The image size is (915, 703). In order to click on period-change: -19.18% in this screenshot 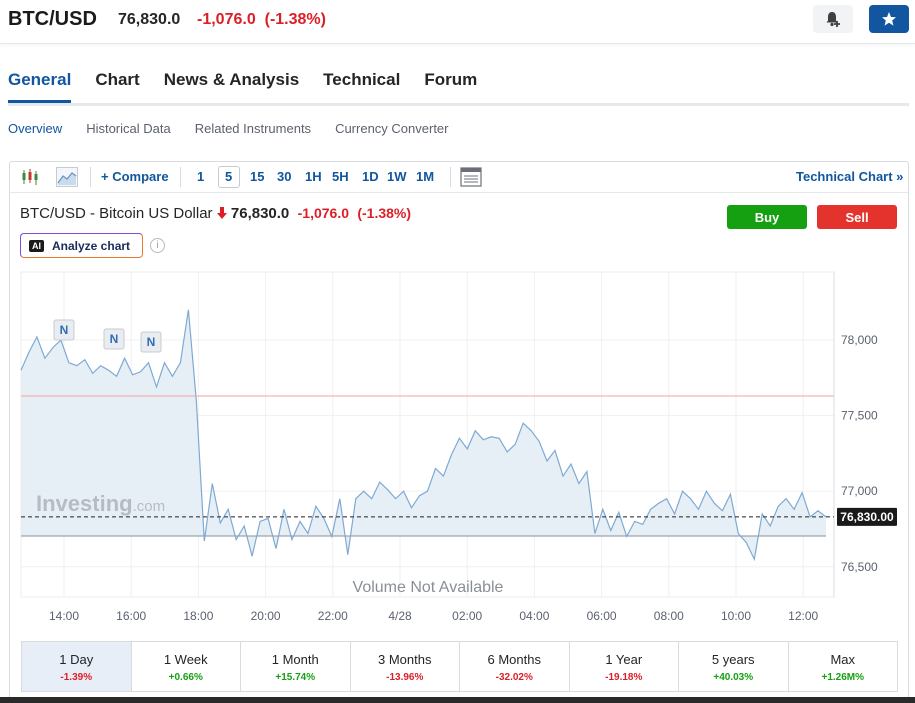, I will do `click(624, 677)`.